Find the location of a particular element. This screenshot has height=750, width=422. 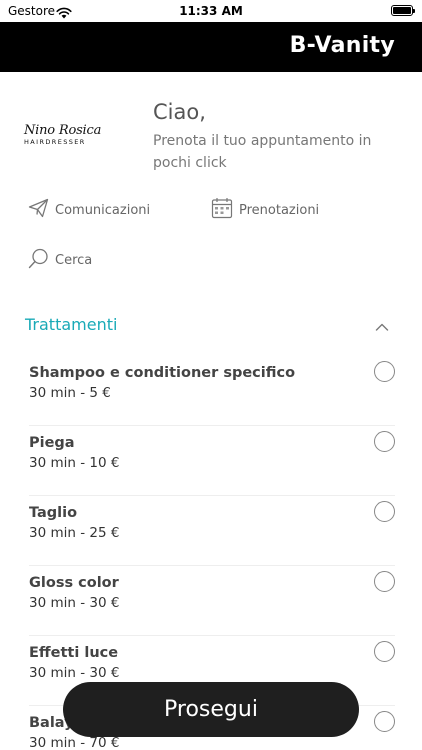

search-label: Cerca is located at coordinates (74, 260).